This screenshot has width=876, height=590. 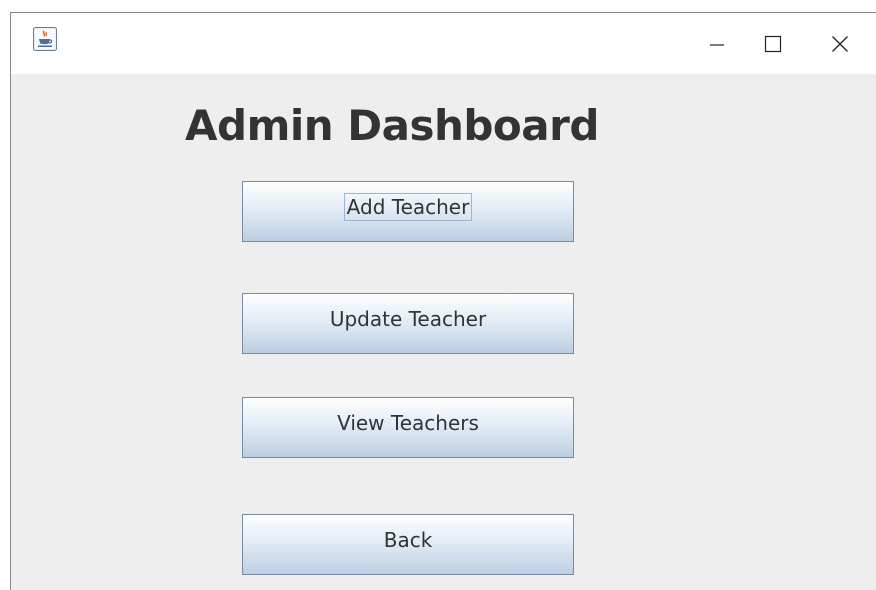 I want to click on view-teachers-label: View Teachers, so click(x=408, y=423).